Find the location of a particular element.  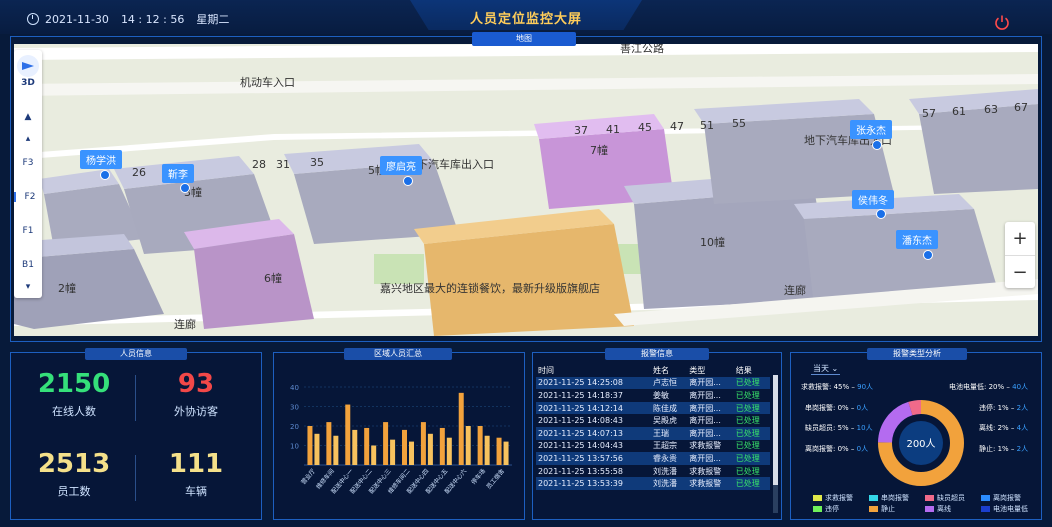

legend-item: 离线 is located at coordinates (938, 509).